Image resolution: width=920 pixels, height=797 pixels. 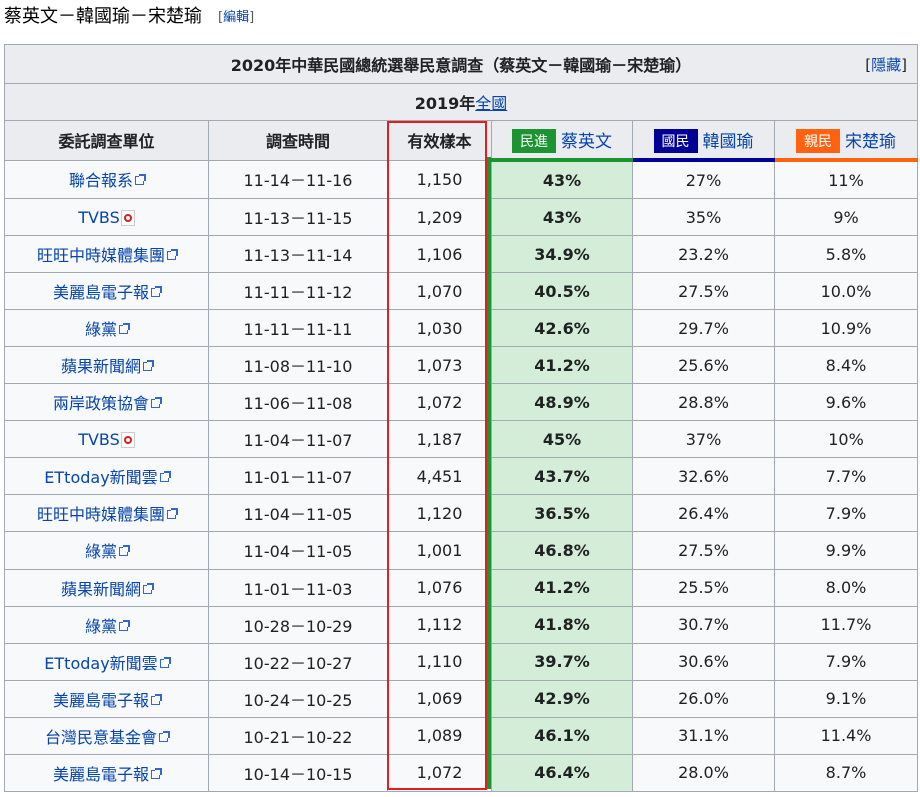 I want to click on edit-link: 編輯, so click(x=236, y=17).